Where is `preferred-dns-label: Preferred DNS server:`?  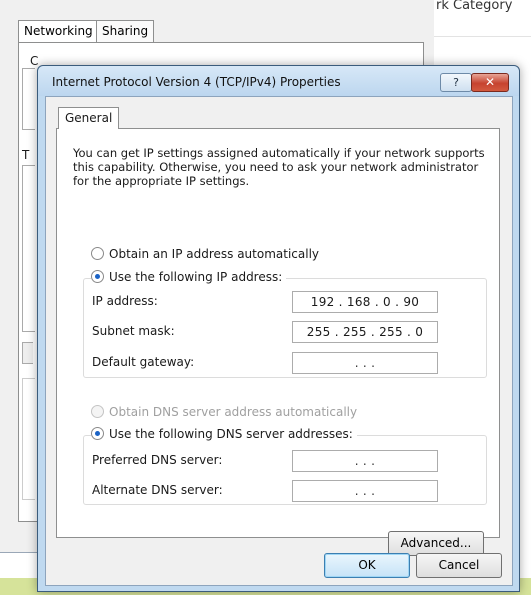
preferred-dns-label: Preferred DNS server: is located at coordinates (157, 460).